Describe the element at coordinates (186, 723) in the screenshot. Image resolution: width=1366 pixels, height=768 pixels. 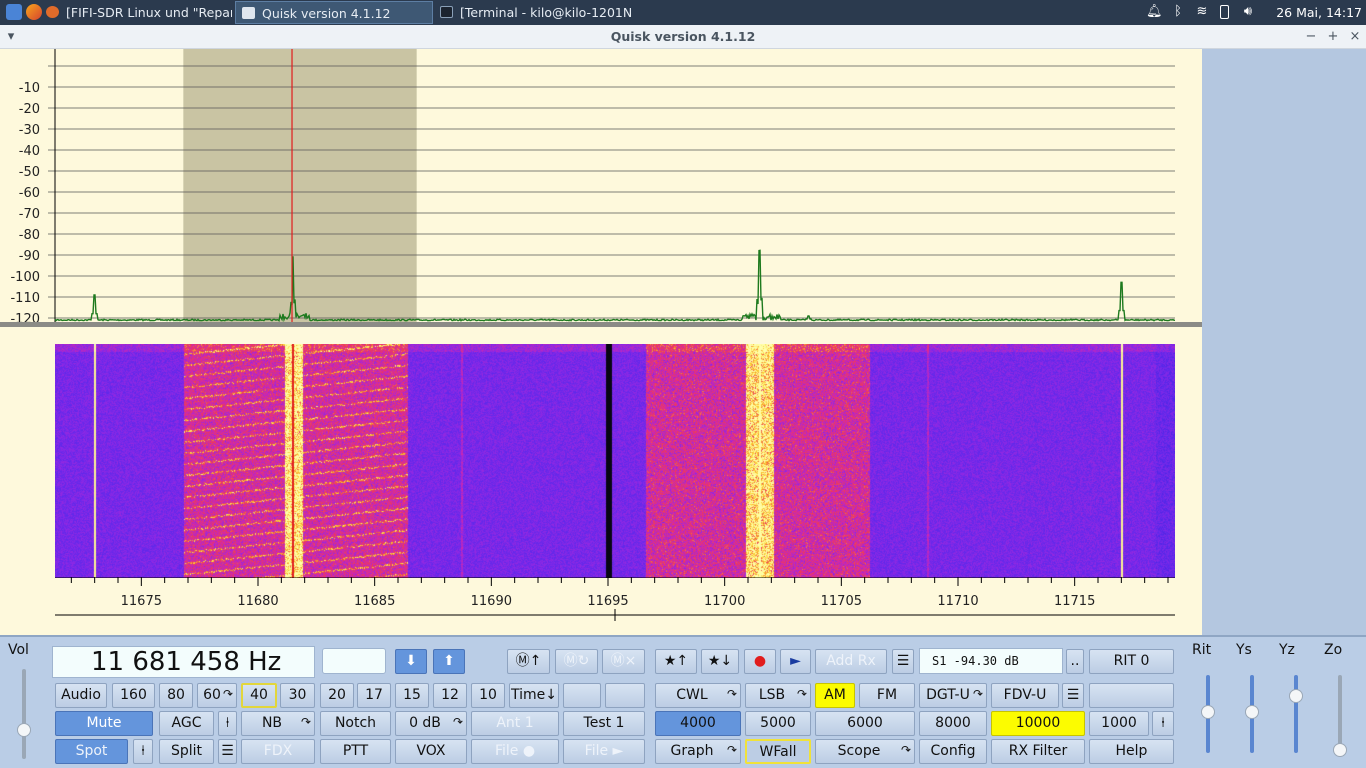
I see `agc-button: AGC` at that location.